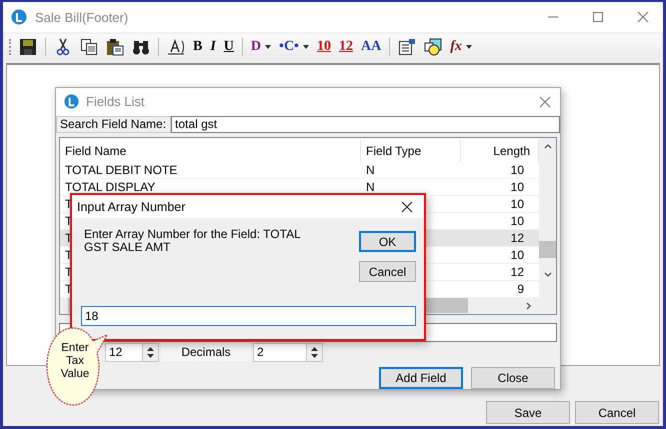  What do you see at coordinates (261, 47) in the screenshot?
I see `toolbar-button: D` at bounding box center [261, 47].